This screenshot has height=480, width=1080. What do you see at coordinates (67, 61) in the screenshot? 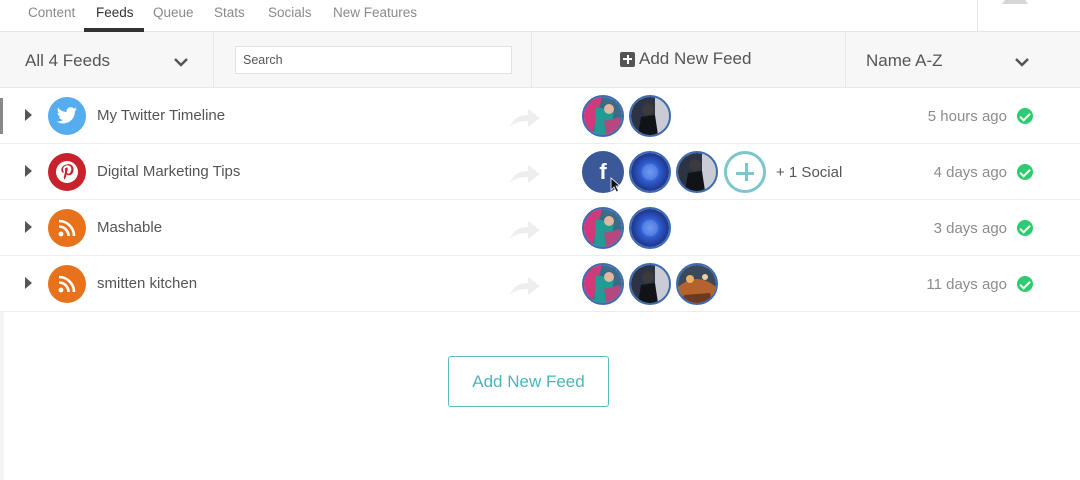
I see `feed-filter-dropdown: All 4 Feeds` at bounding box center [67, 61].